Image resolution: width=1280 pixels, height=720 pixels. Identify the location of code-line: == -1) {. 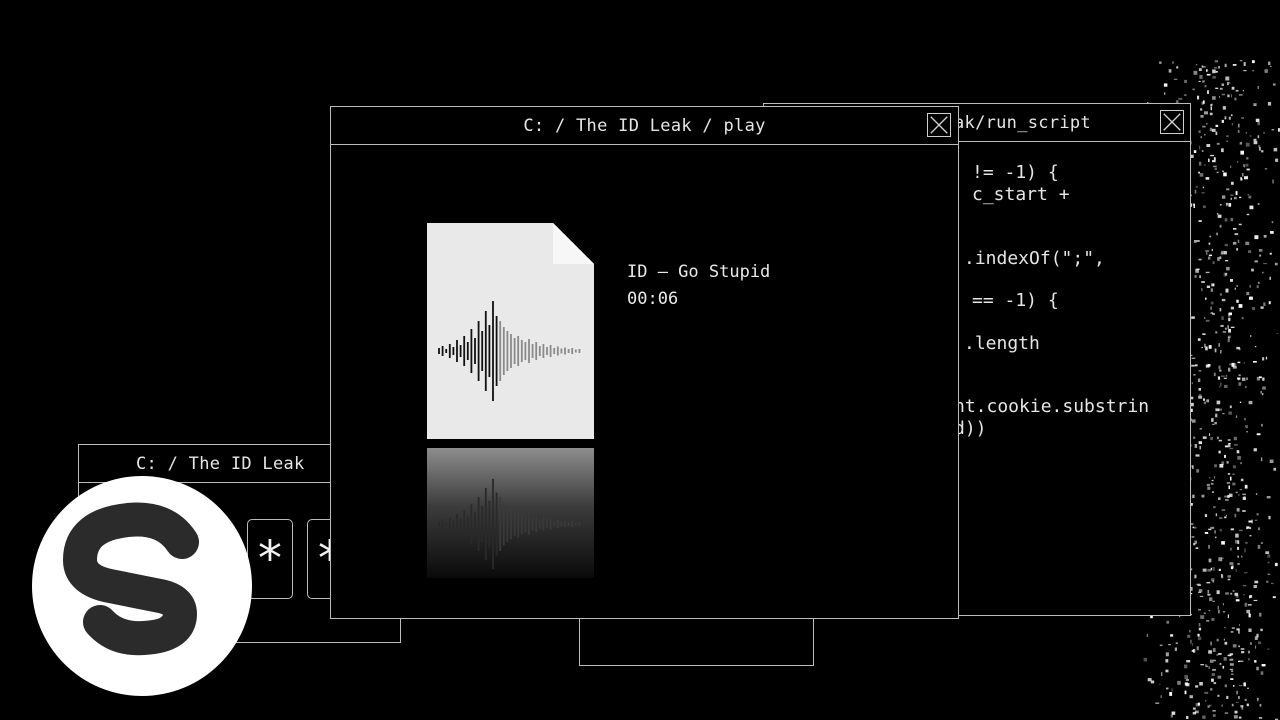
(1015, 300).